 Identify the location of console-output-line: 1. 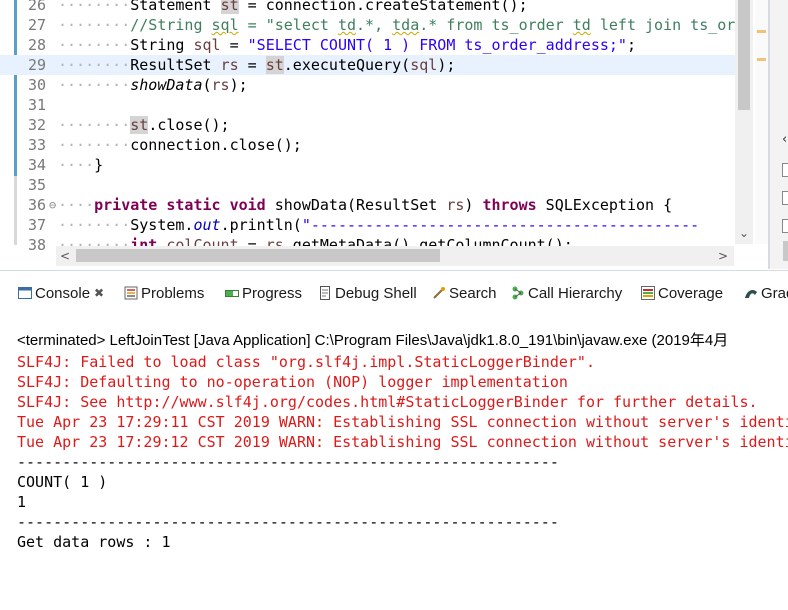
(21, 502).